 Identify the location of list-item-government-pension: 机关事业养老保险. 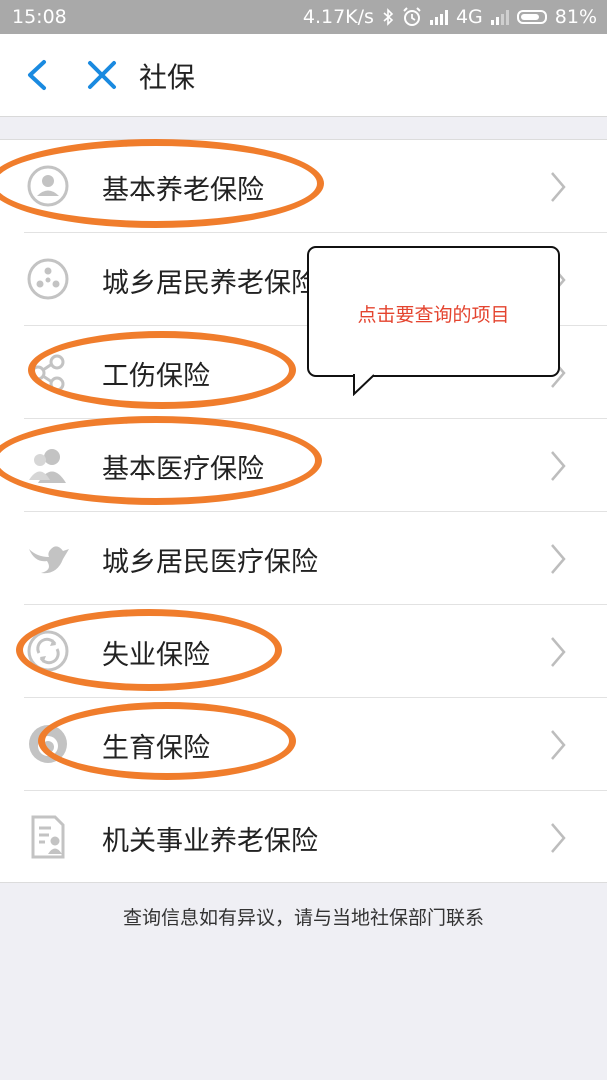
(303, 837).